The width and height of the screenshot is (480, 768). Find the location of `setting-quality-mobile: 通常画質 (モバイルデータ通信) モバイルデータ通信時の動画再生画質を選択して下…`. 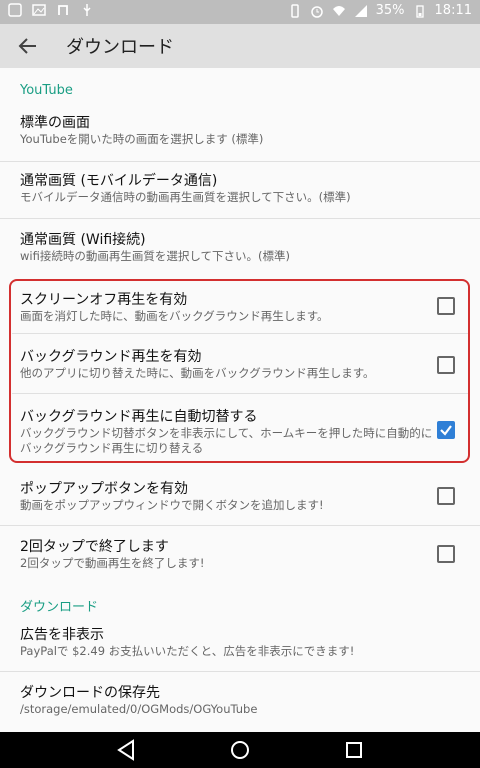

setting-quality-mobile: 通常画質 (モバイルデータ通信) モバイルデータ通信時の動画再生画質を選択して下… is located at coordinates (240, 190).